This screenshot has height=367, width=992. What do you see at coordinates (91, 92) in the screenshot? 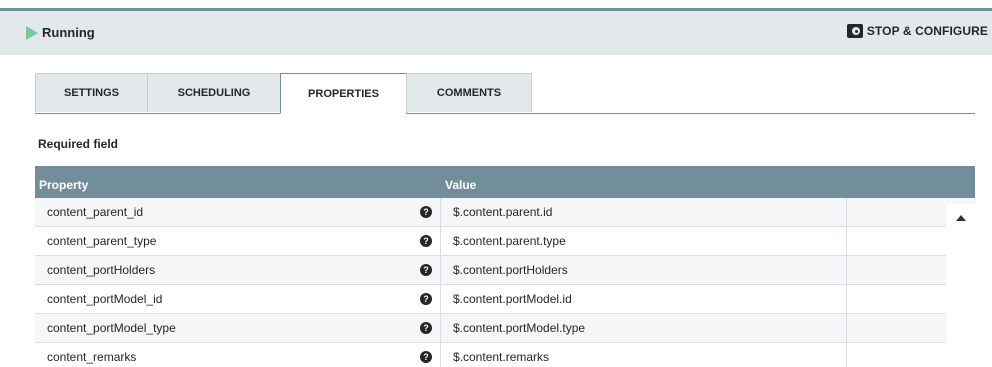
I see `tab-settings: SETTINGS` at bounding box center [91, 92].